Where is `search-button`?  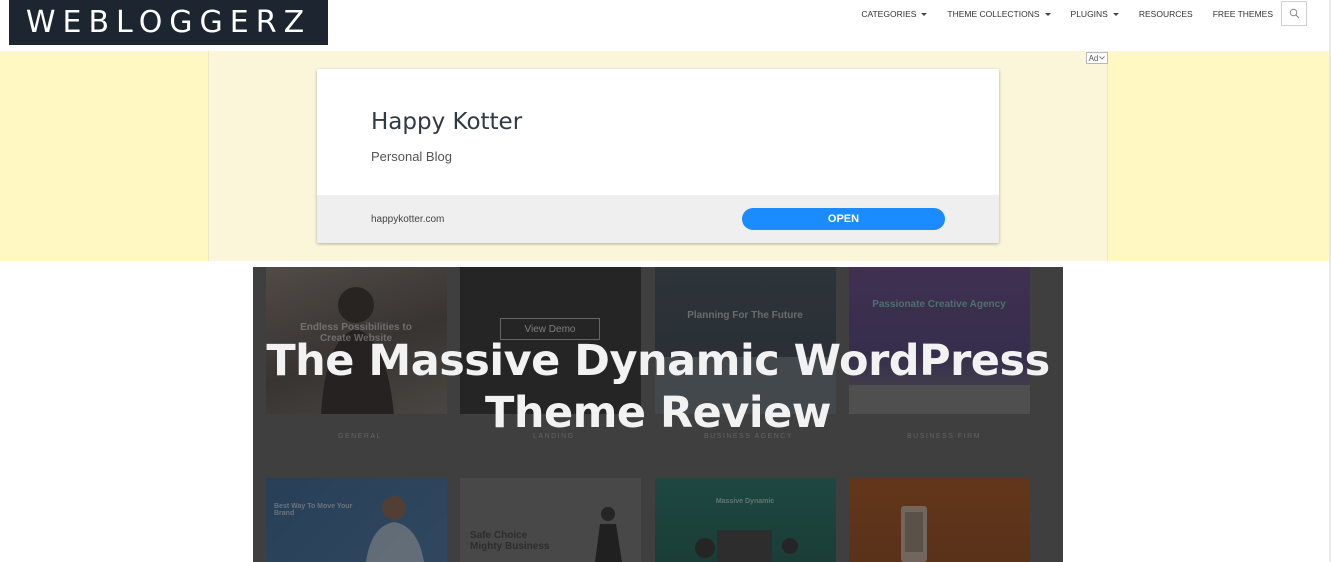 search-button is located at coordinates (1294, 13).